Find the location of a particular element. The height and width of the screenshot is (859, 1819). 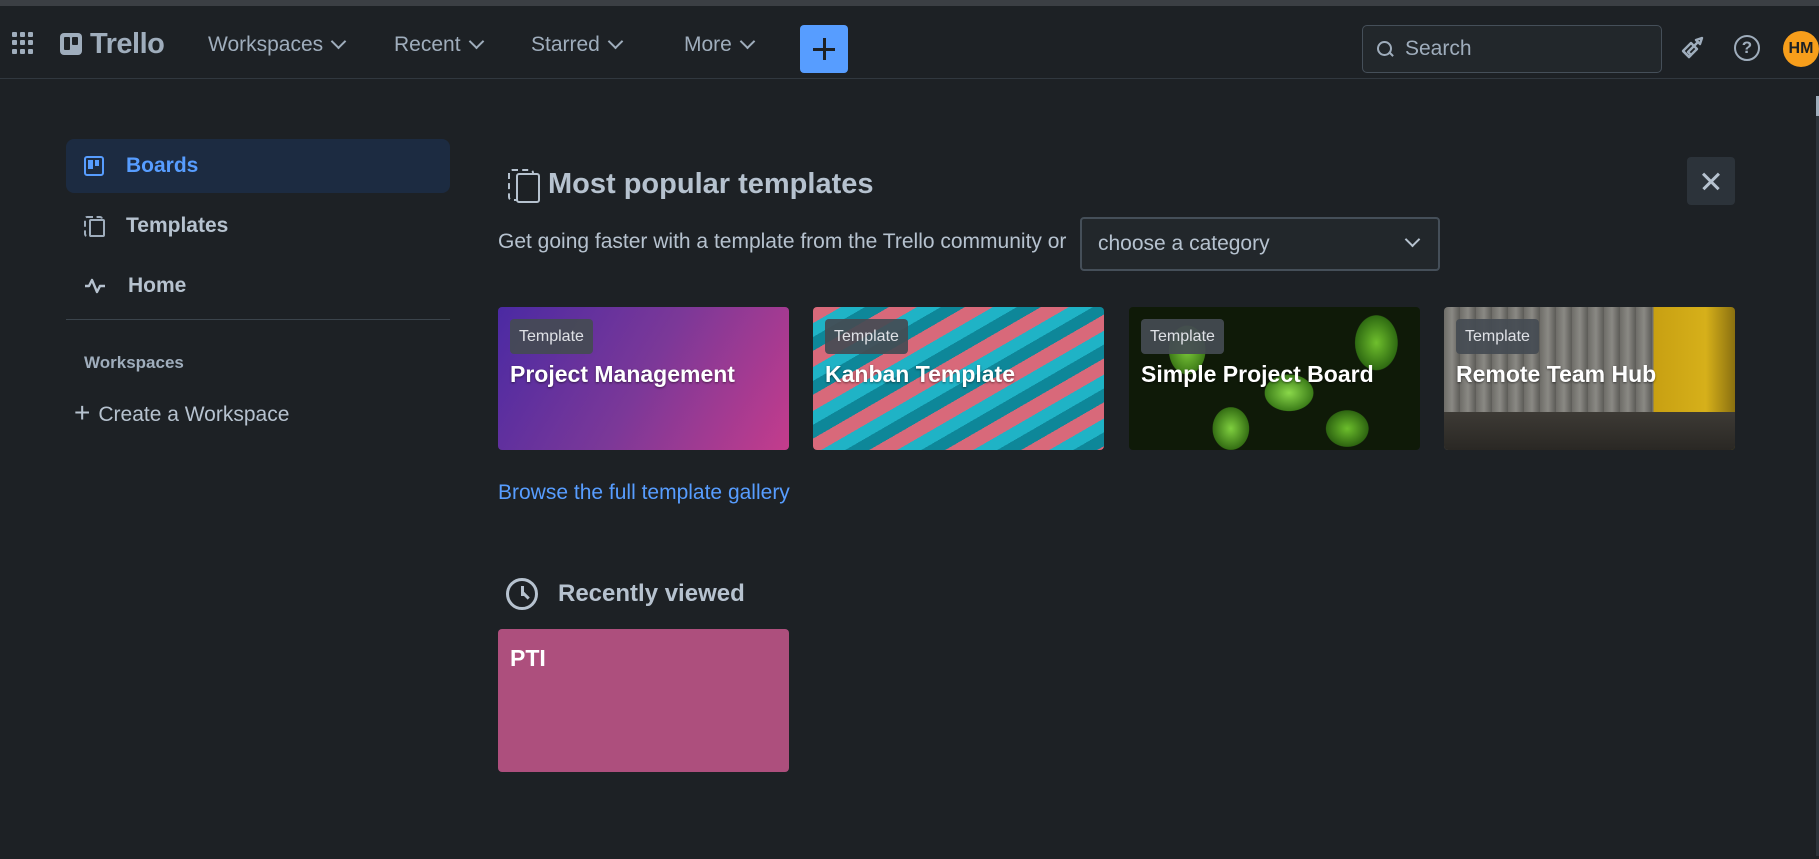

board-icon is located at coordinates (94, 166).